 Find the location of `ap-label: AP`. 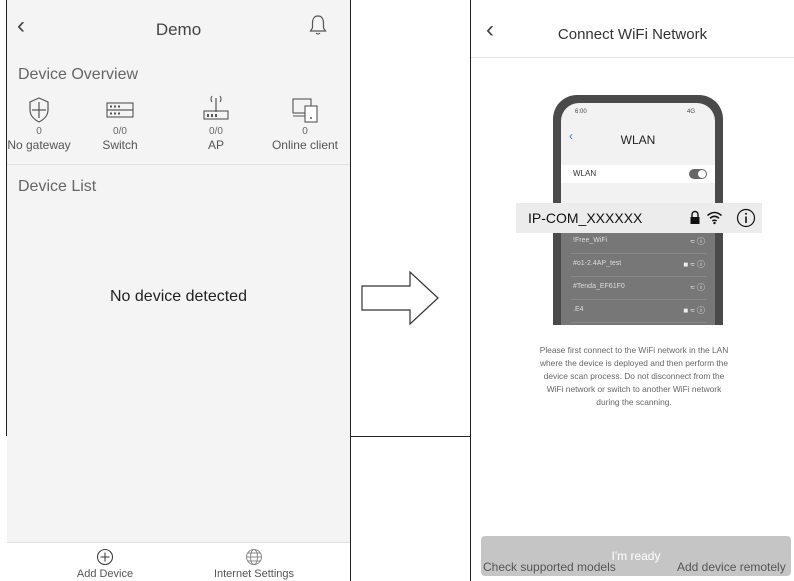

ap-label: AP is located at coordinates (215, 145).